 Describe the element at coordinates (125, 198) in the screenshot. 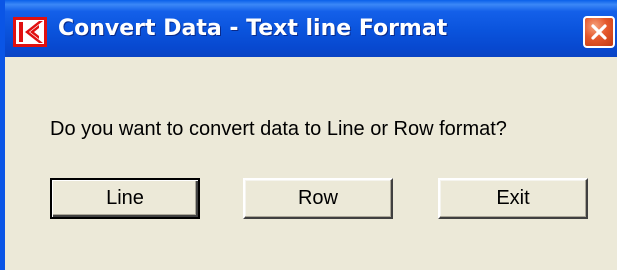

I see `line-button: Line` at that location.